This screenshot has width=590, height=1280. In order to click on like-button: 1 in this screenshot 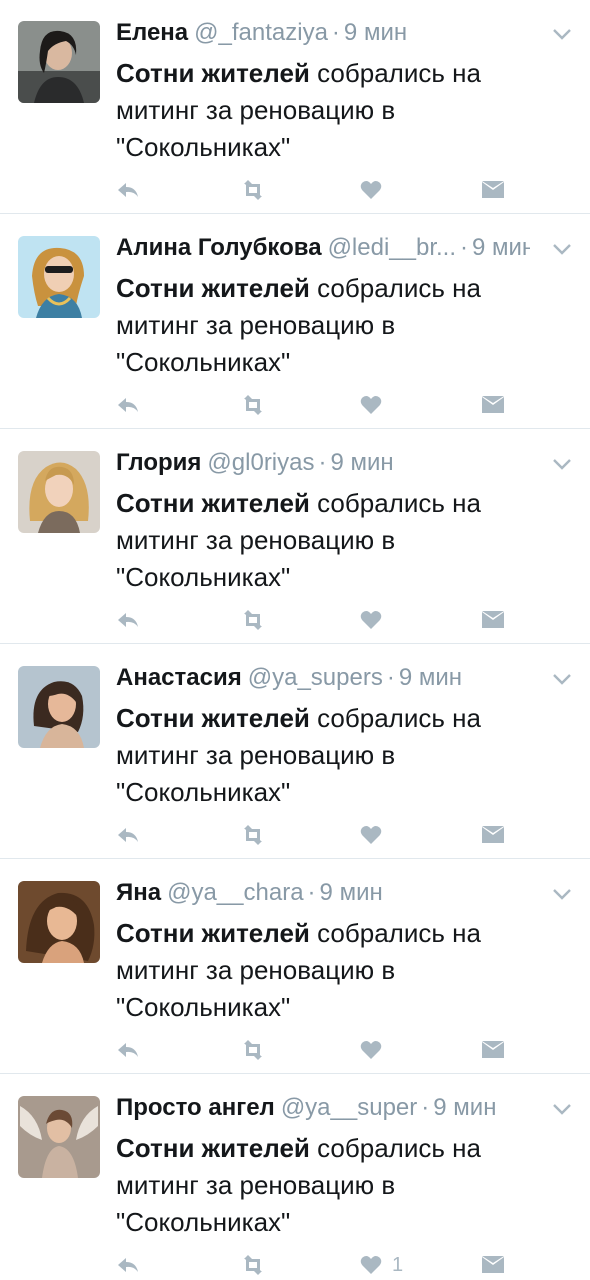, I will do `click(381, 1265)`.